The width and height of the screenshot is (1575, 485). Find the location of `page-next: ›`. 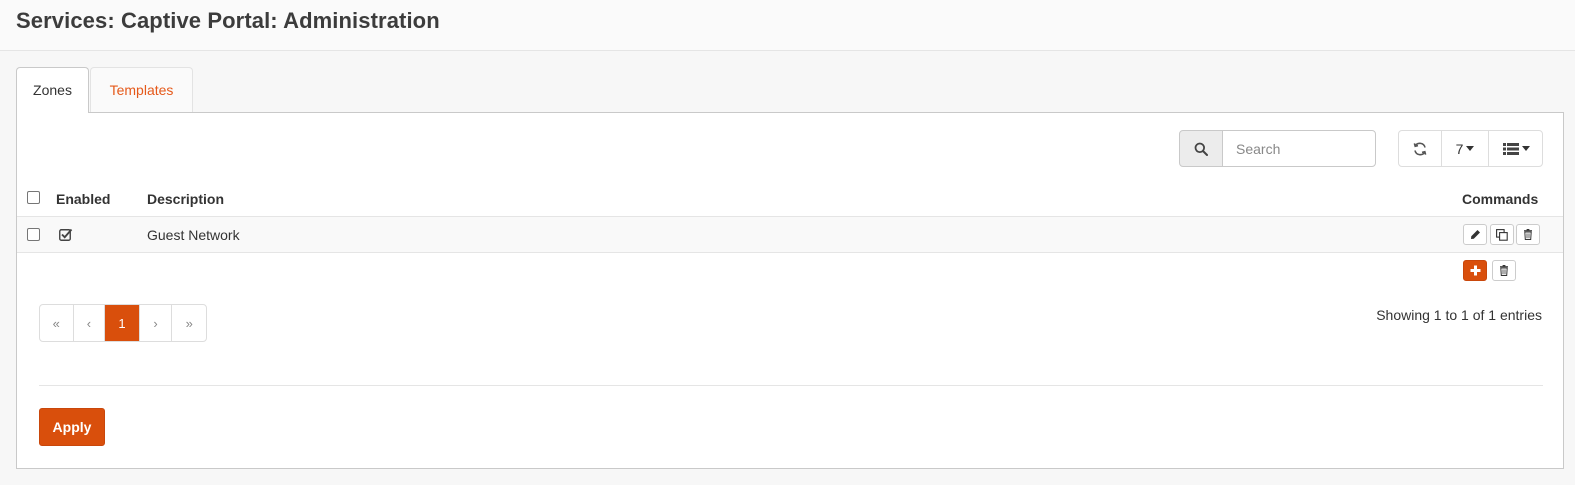

page-next: › is located at coordinates (156, 323).